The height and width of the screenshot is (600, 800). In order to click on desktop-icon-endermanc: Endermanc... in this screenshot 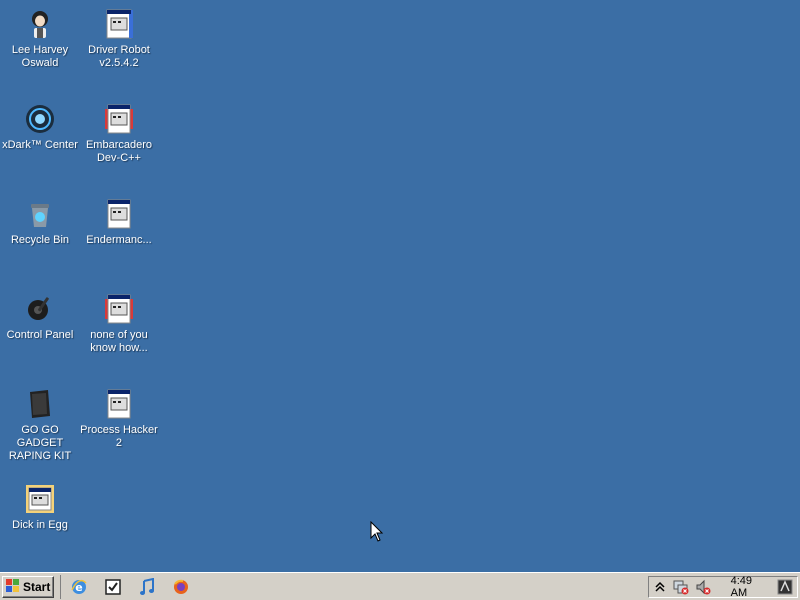, I will do `click(119, 222)`.